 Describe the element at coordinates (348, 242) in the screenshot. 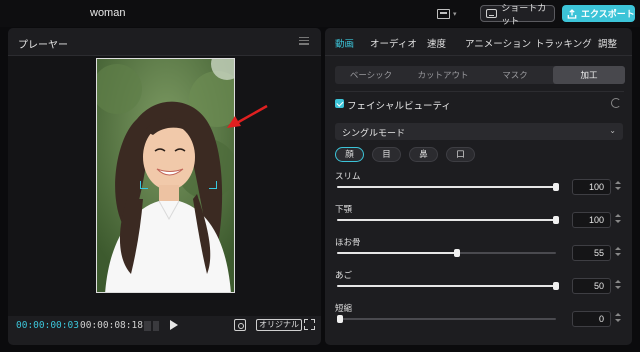

I see `slider-label: ほお骨` at that location.